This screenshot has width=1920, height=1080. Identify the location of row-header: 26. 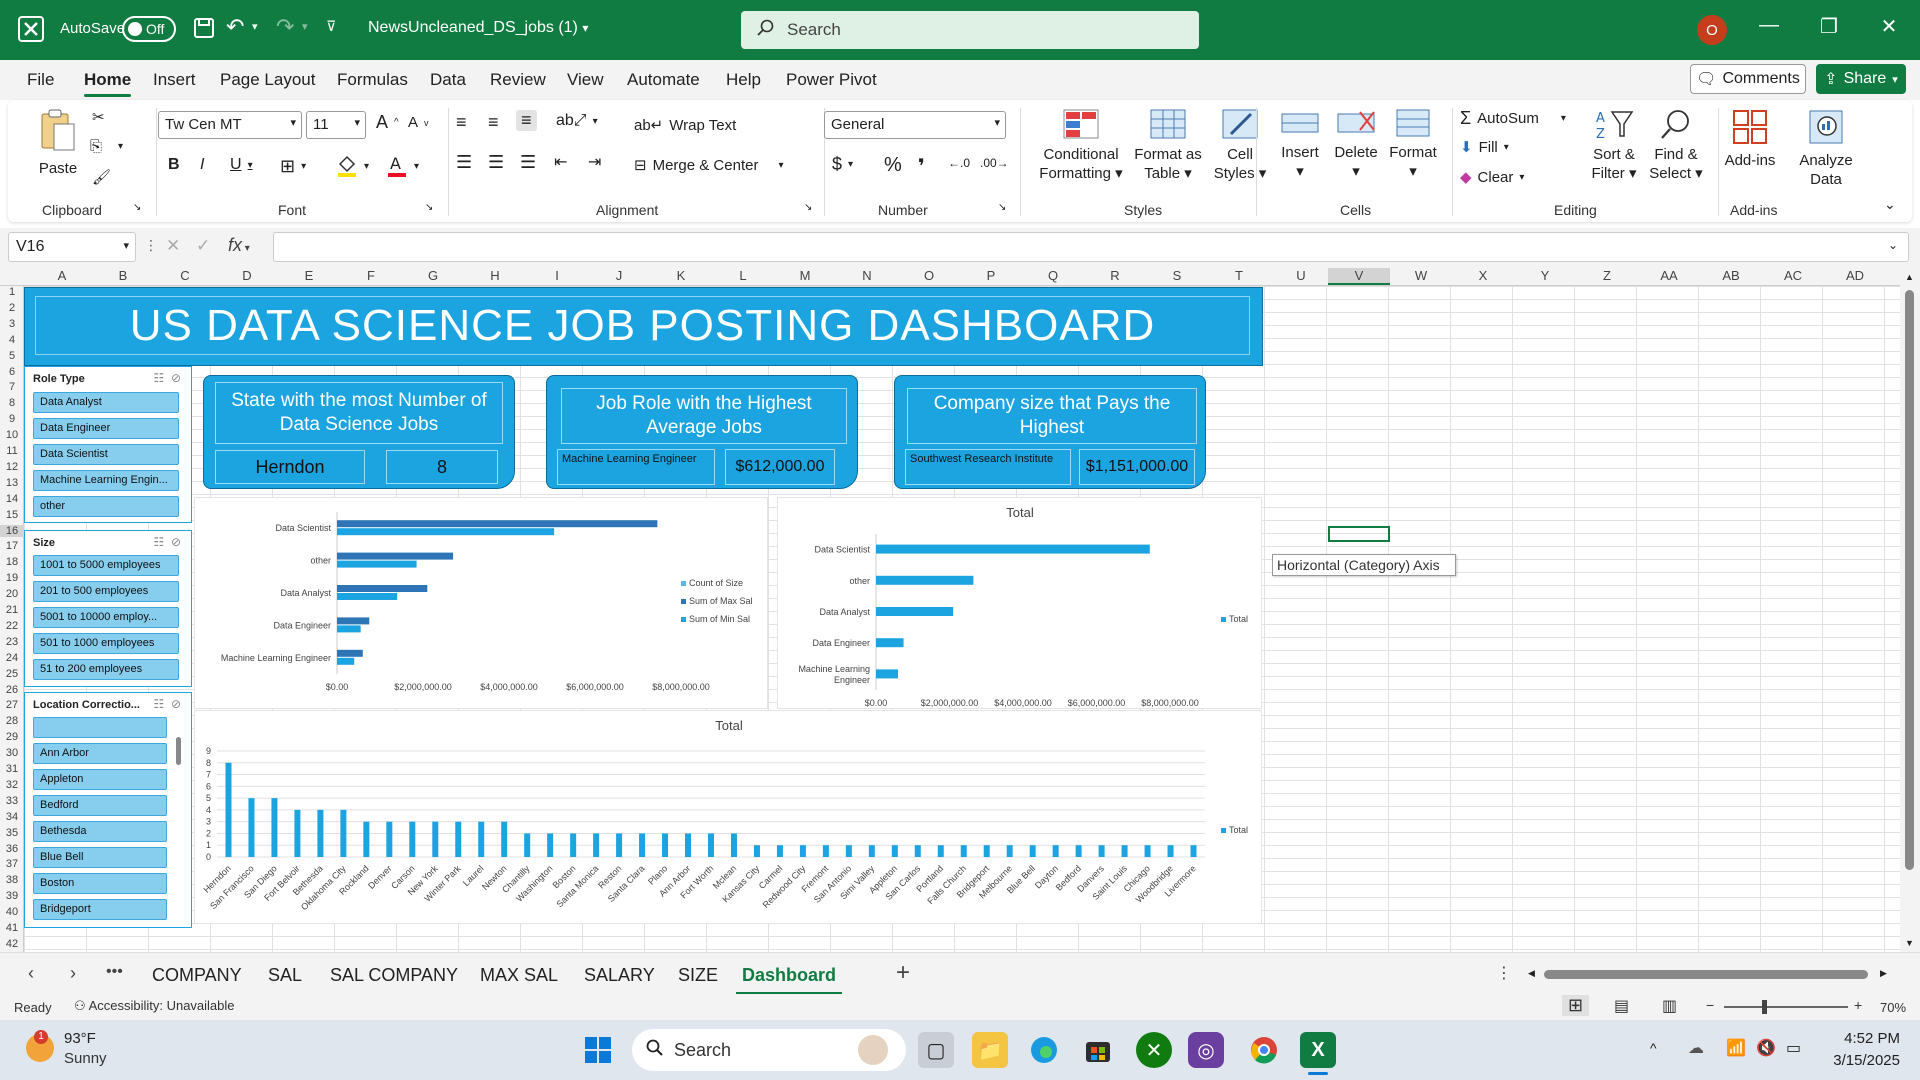
(12, 690).